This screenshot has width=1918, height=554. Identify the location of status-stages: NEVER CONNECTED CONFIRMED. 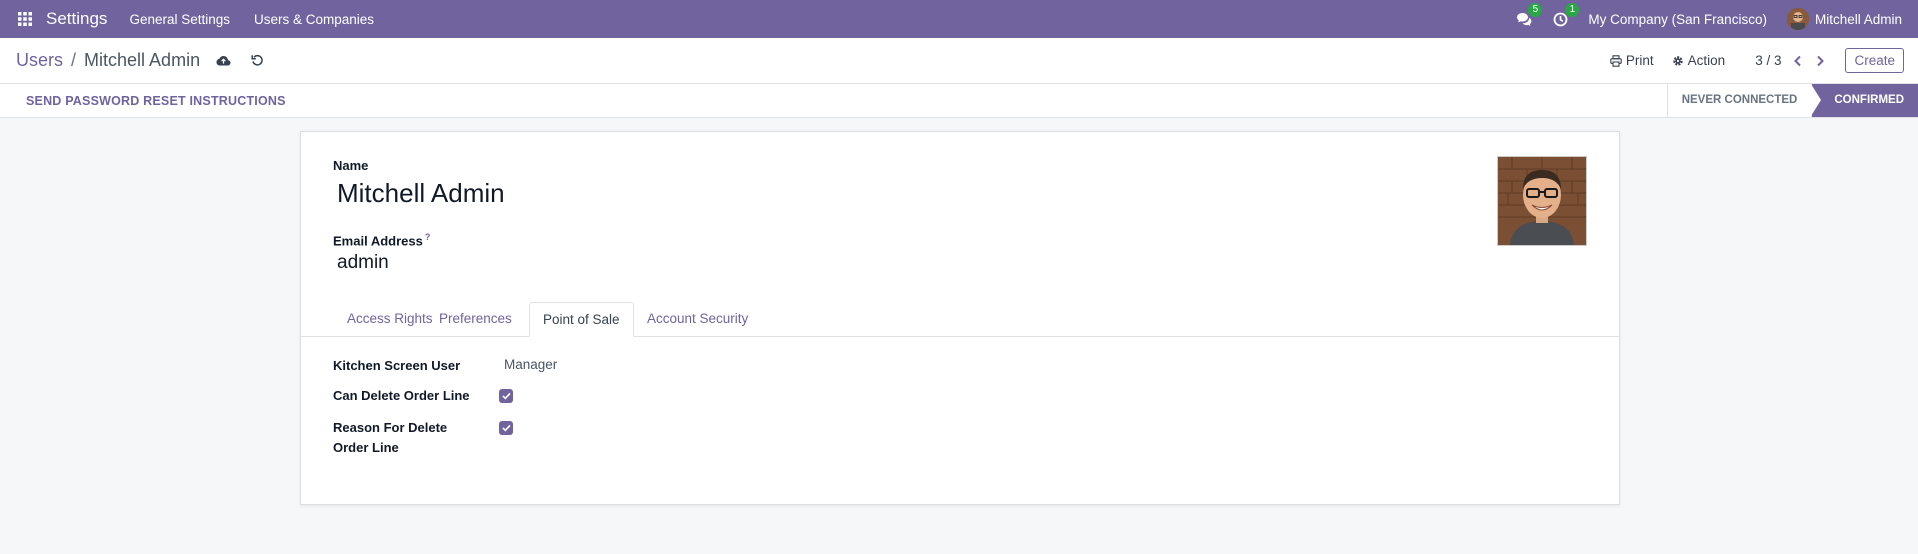
(1792, 100).